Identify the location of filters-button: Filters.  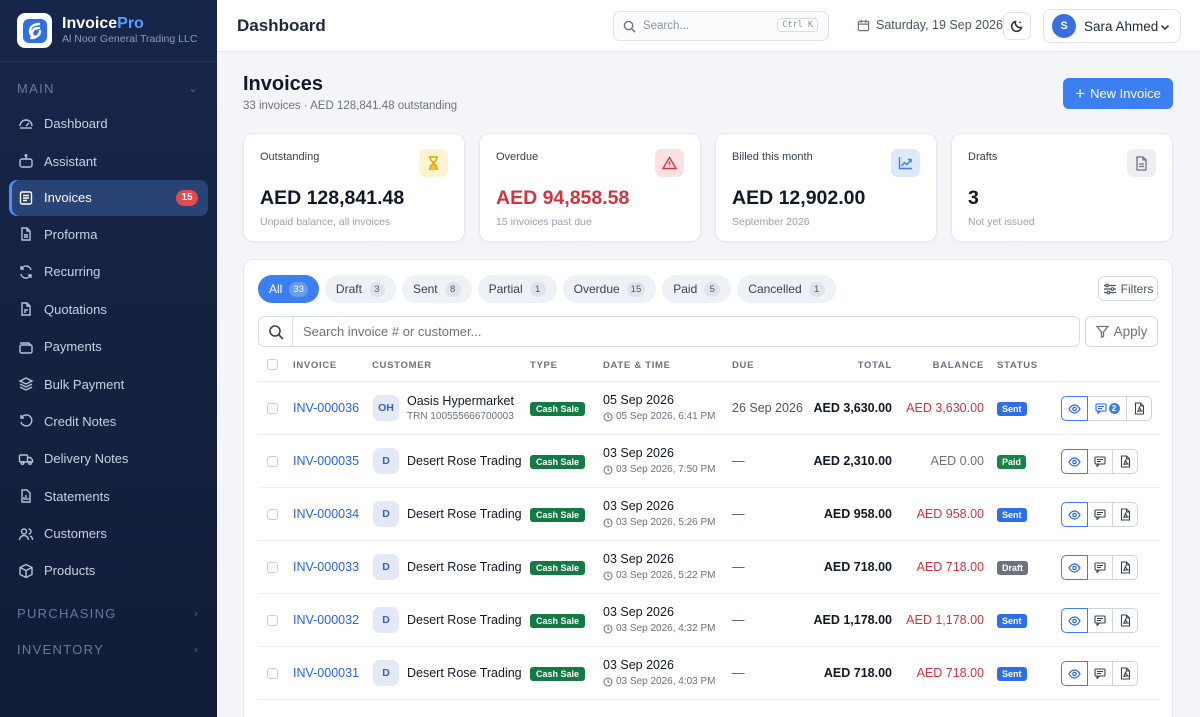
(1128, 288).